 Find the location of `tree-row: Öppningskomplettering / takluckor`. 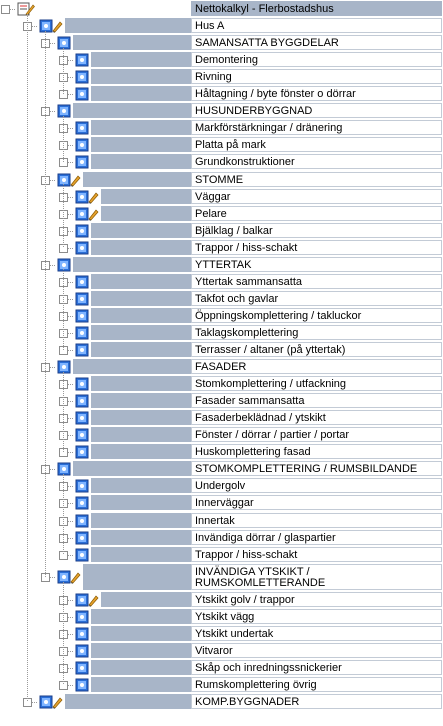

tree-row: Öppningskomplettering / takluckor is located at coordinates (221, 315).